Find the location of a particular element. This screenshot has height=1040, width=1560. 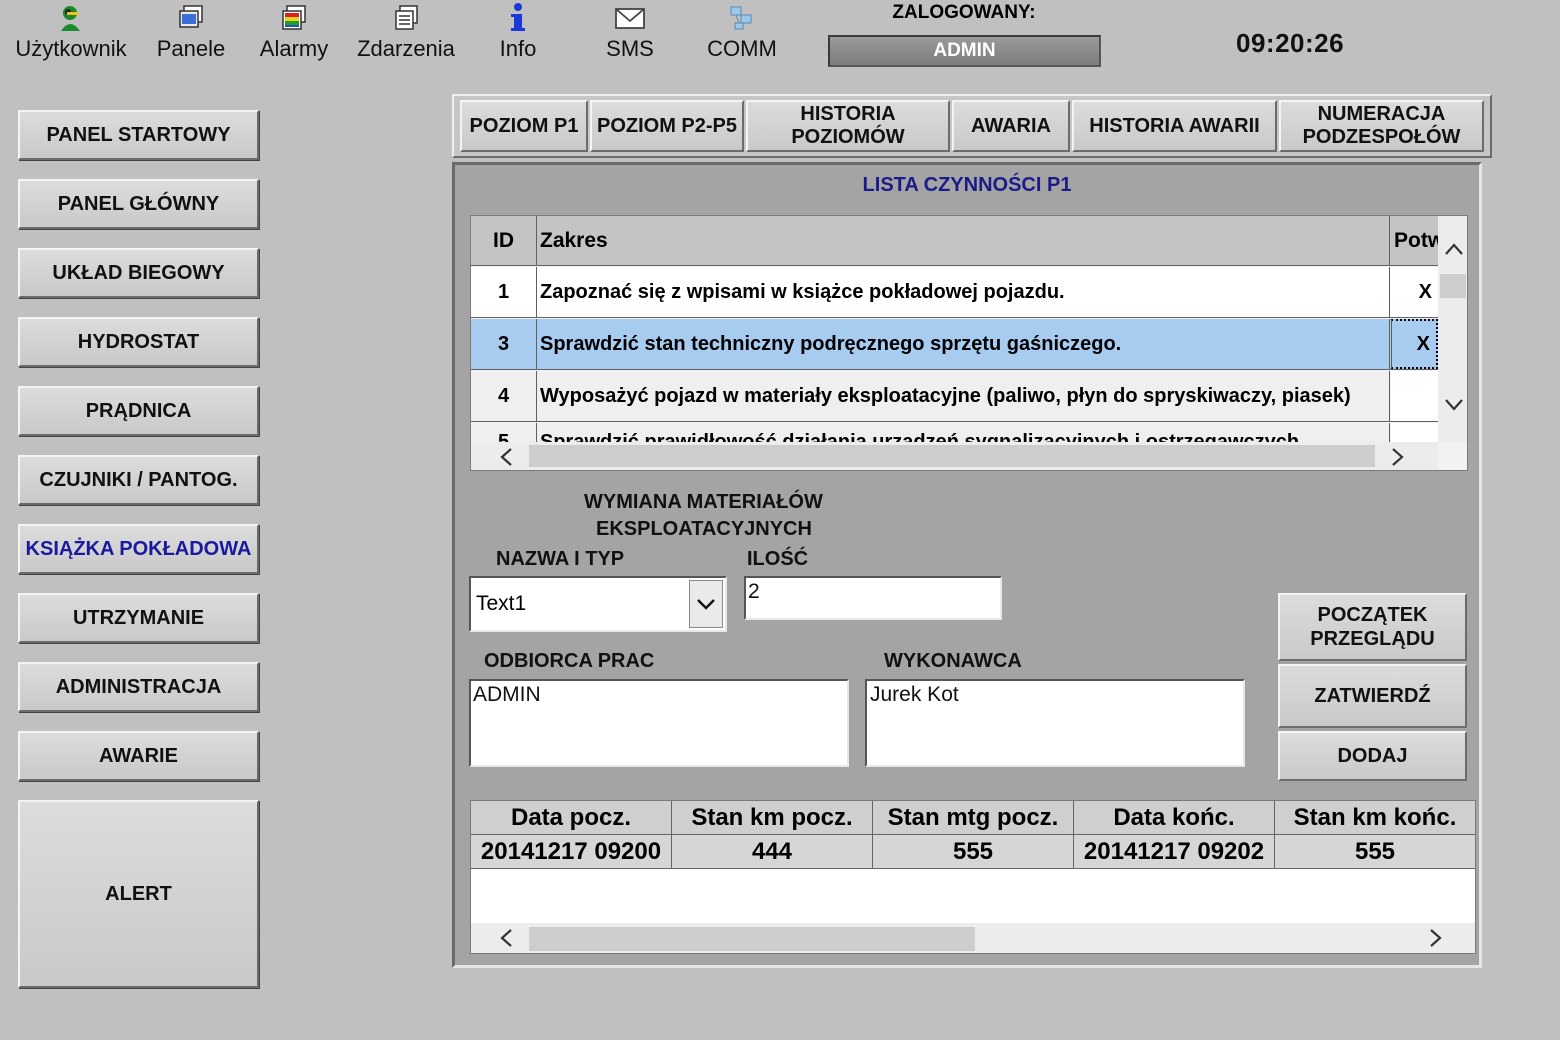

executor-label: WYKONAWCA is located at coordinates (953, 661).